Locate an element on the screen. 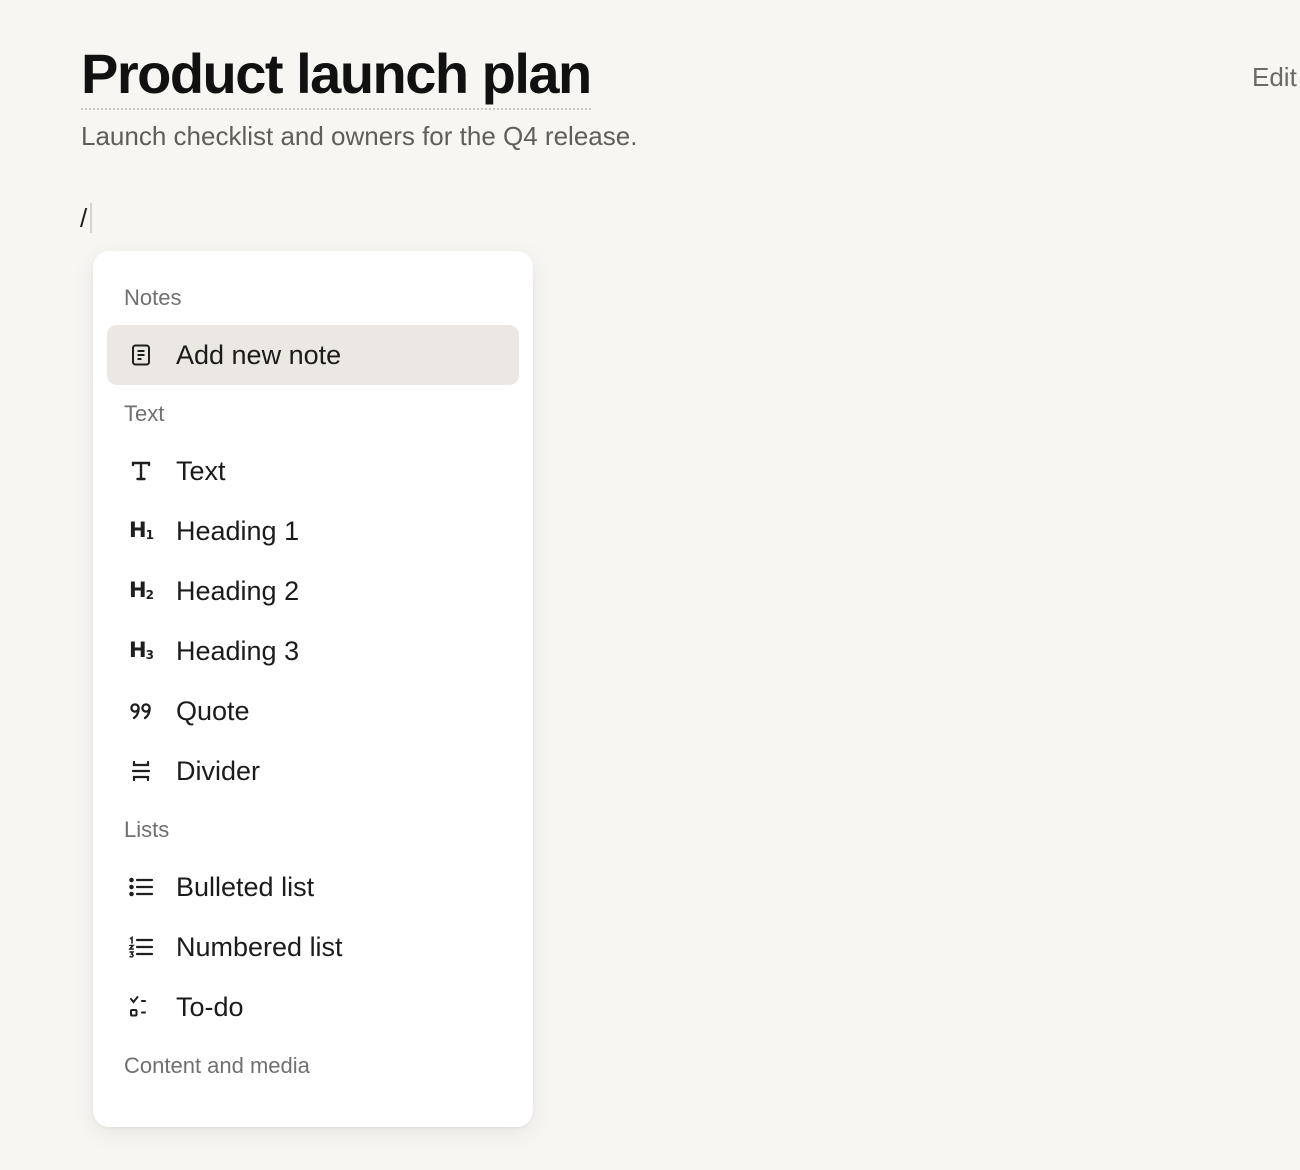  quote-icon is located at coordinates (141, 711).